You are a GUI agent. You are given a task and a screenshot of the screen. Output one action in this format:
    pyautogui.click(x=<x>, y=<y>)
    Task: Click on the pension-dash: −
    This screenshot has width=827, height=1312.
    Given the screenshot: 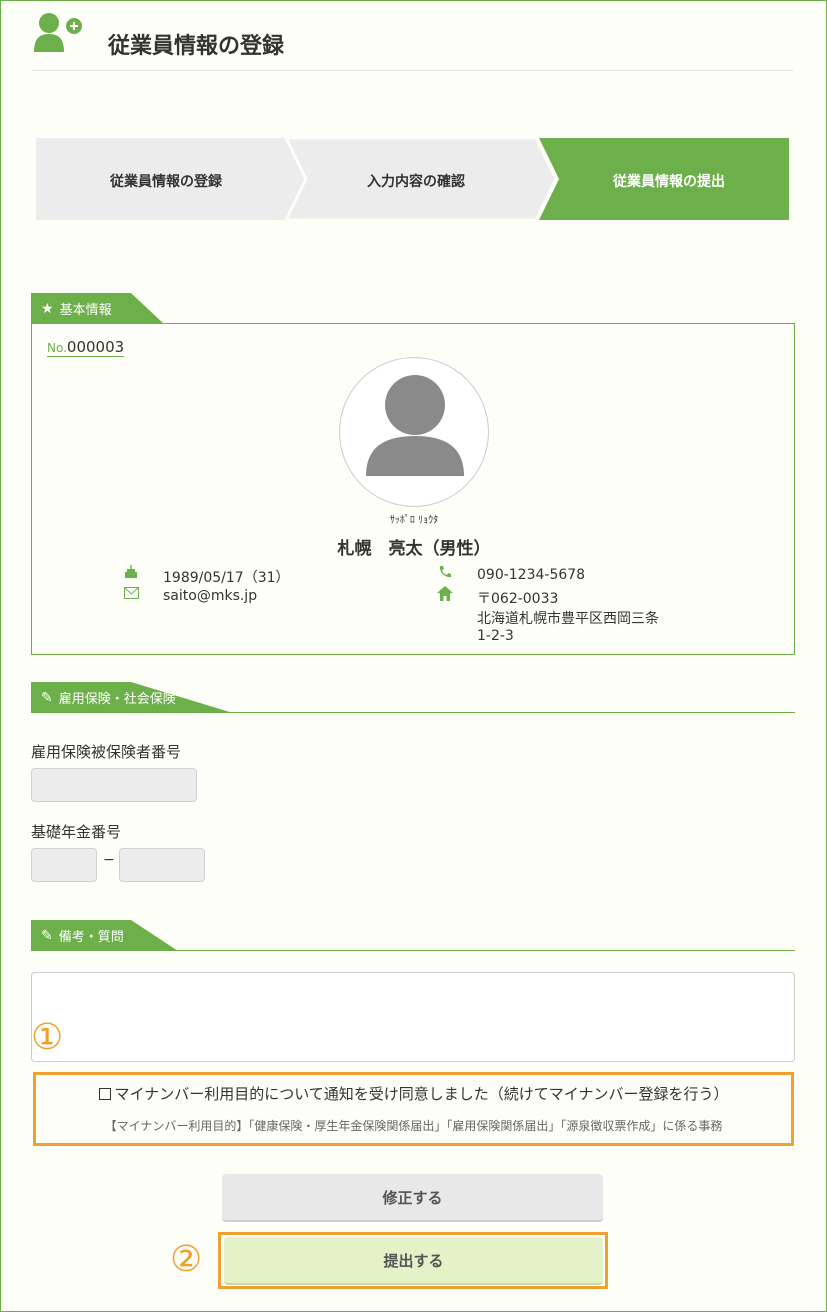 What is the action you would take?
    pyautogui.click(x=109, y=860)
    